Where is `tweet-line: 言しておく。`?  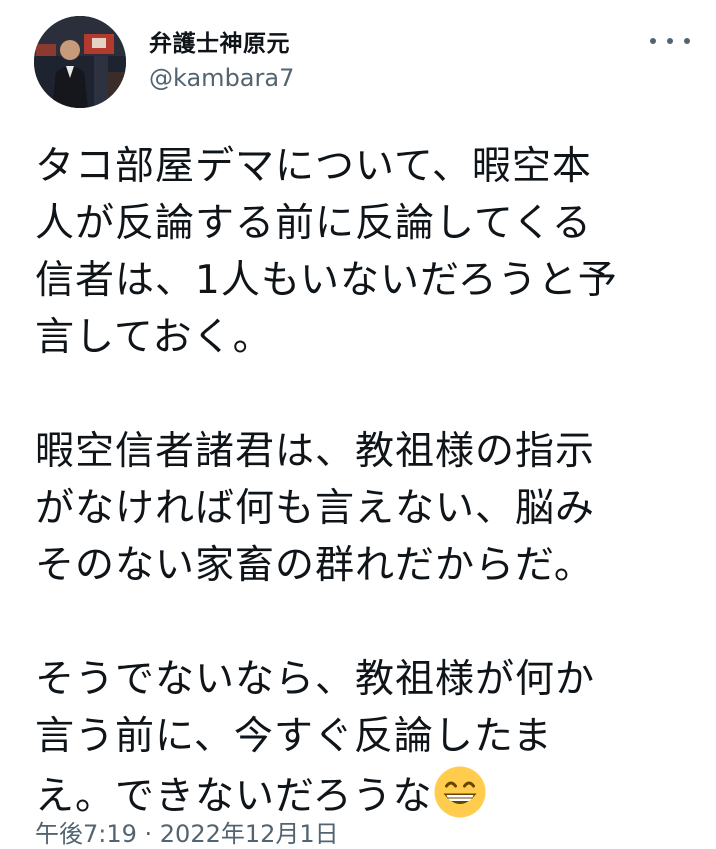
tweet-line: 言しておく。 is located at coordinates (154, 337).